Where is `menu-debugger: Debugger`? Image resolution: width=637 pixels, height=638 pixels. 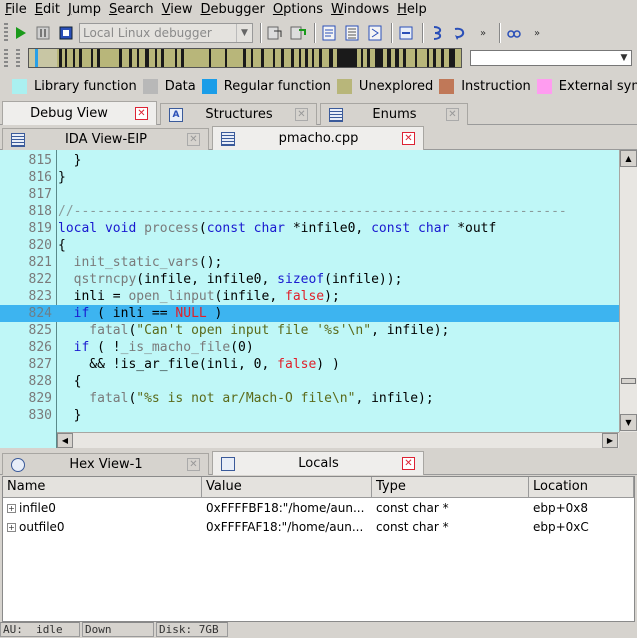 menu-debugger: Debugger is located at coordinates (233, 10).